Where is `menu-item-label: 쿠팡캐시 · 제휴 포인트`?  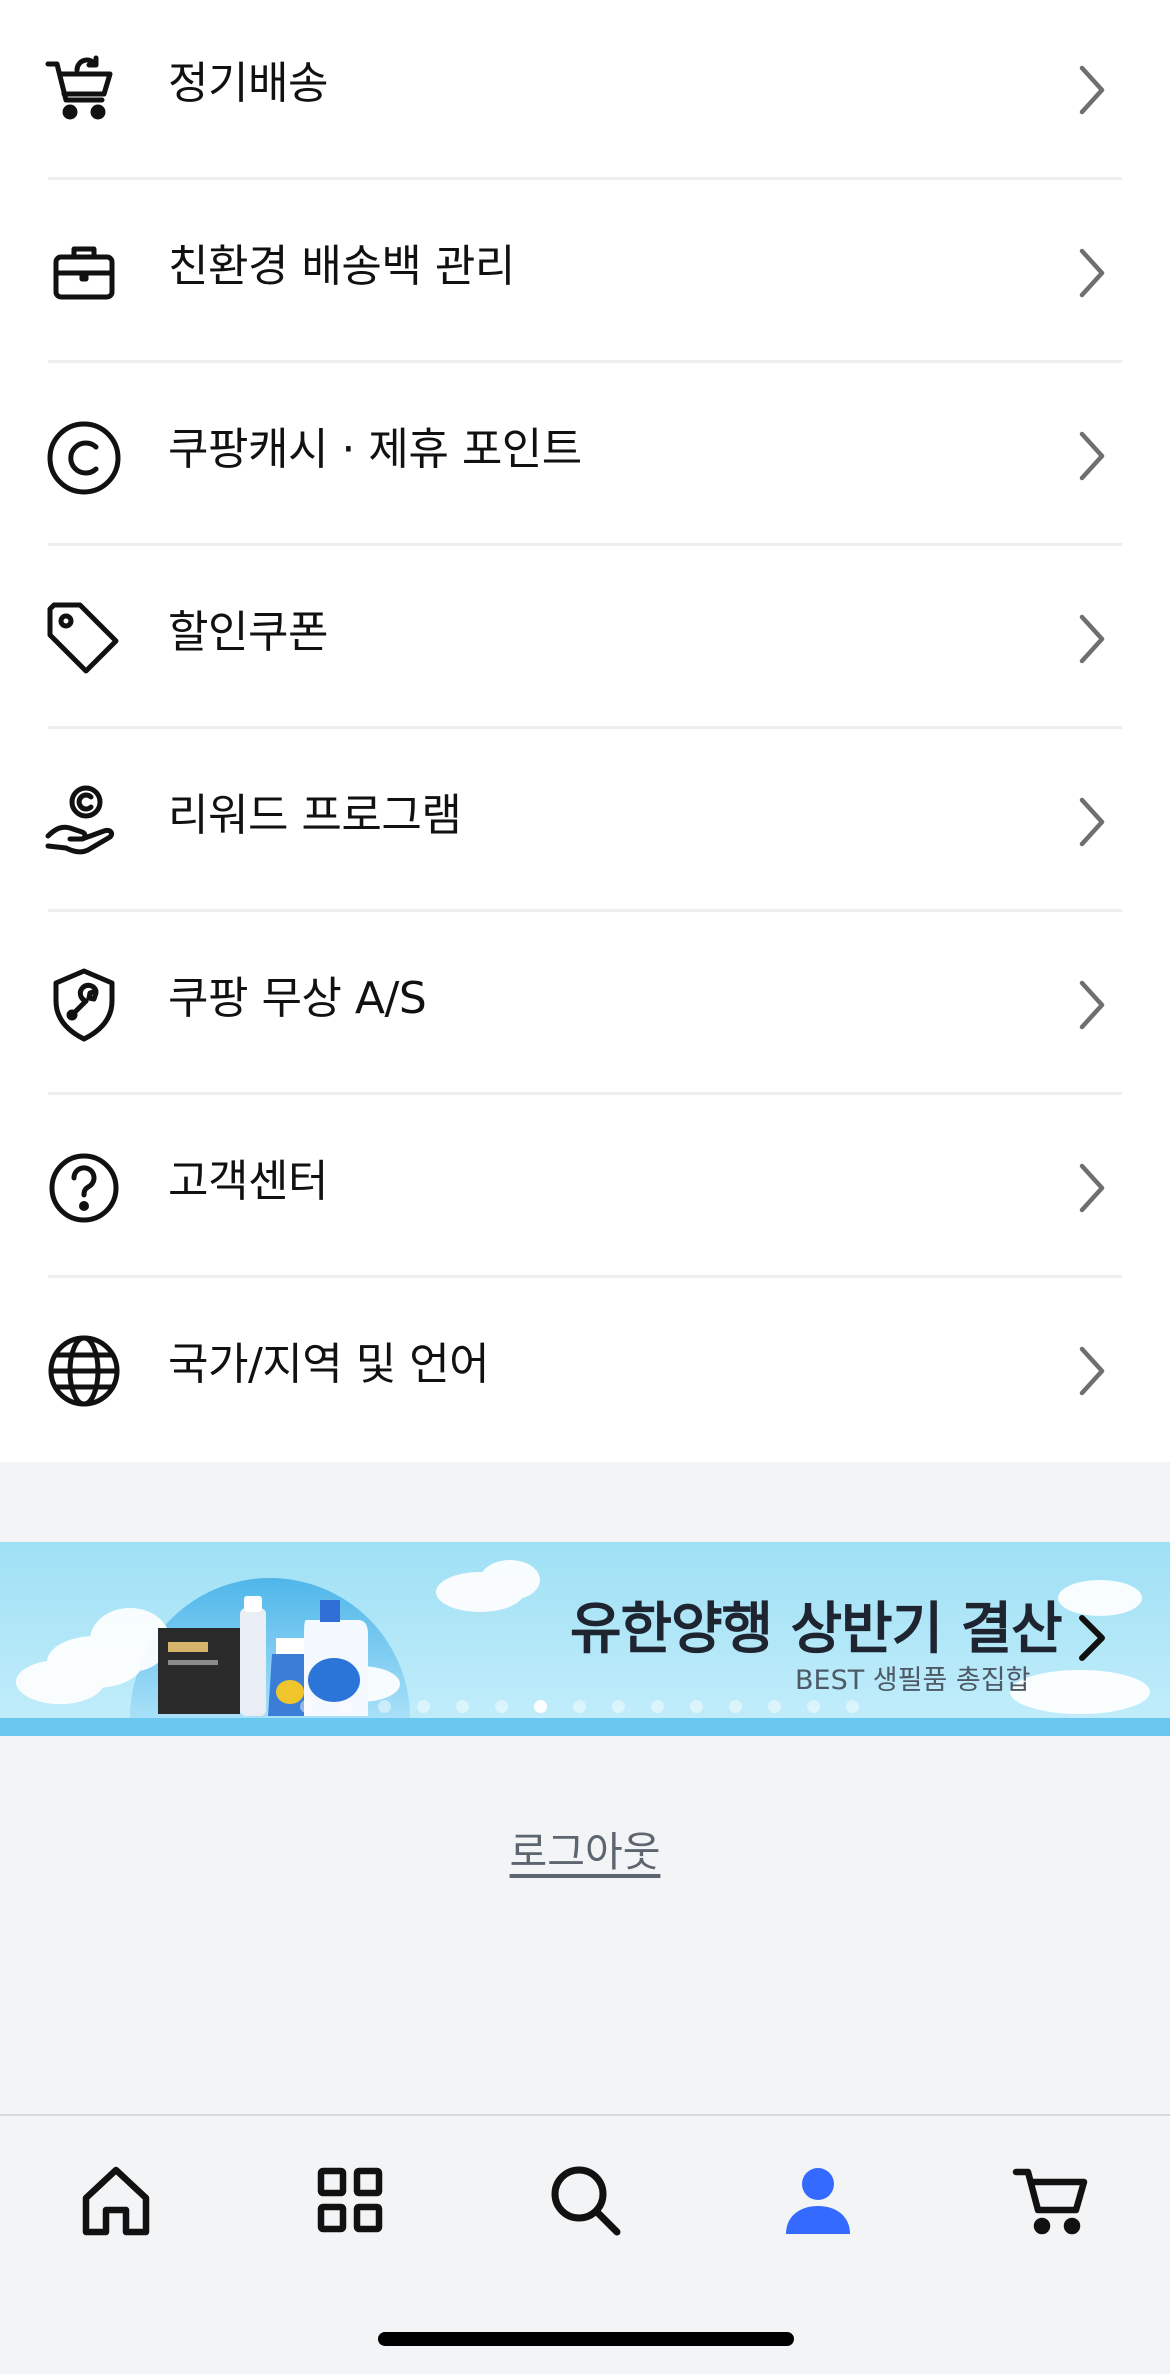 menu-item-label: 쿠팡캐시 · 제휴 포인트 is located at coordinates (375, 449).